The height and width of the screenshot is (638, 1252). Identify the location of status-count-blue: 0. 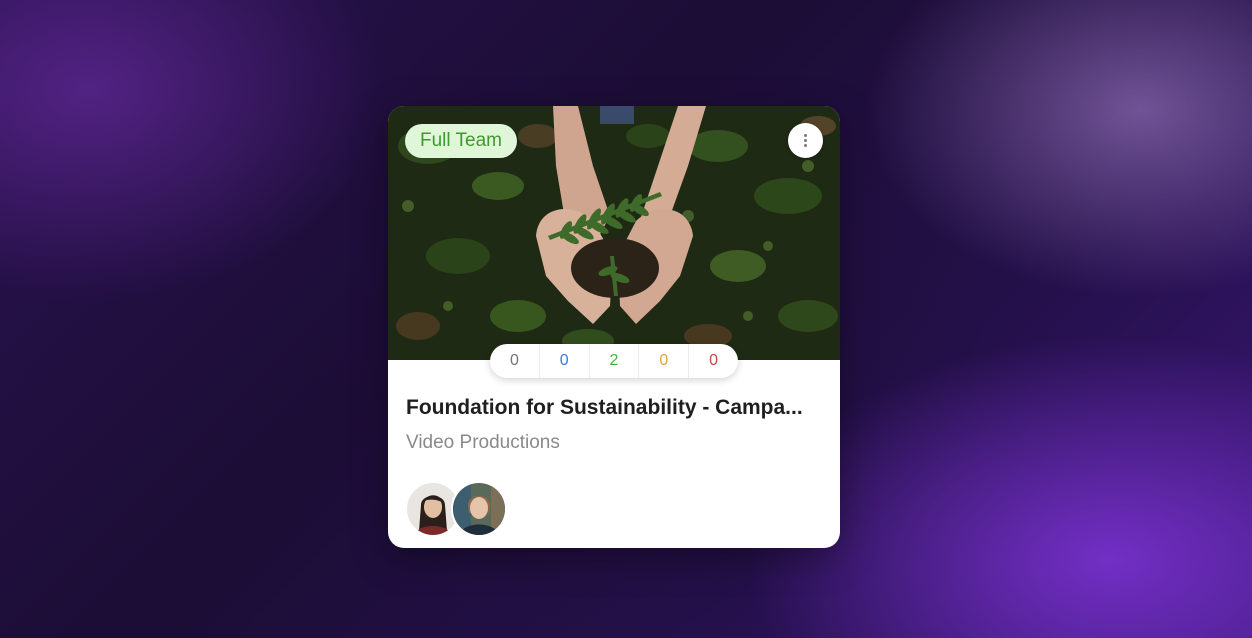
(563, 361).